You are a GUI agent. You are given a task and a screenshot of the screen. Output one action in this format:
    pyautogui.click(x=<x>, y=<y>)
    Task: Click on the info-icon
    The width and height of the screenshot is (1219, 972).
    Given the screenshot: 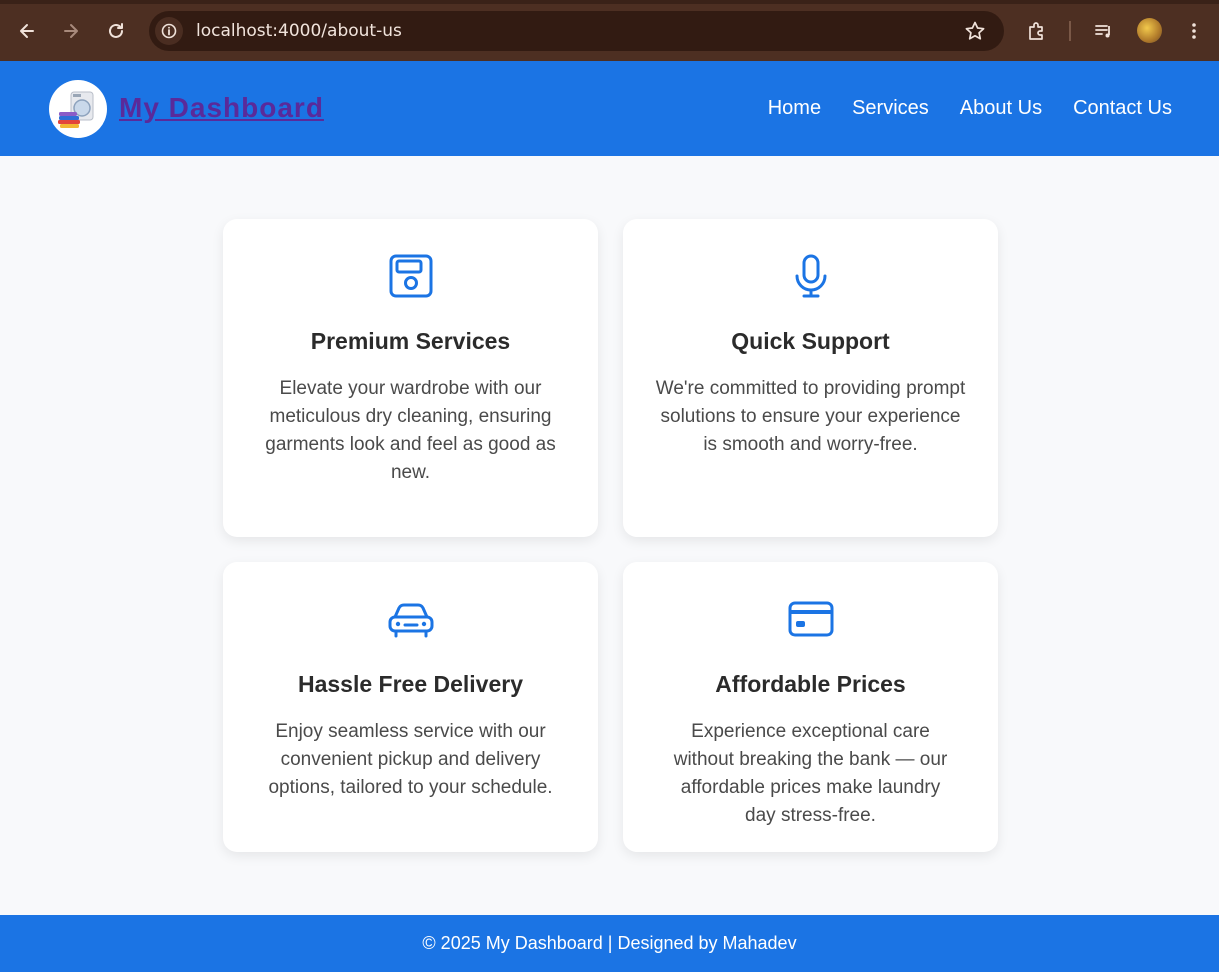 What is the action you would take?
    pyautogui.click(x=169, y=31)
    